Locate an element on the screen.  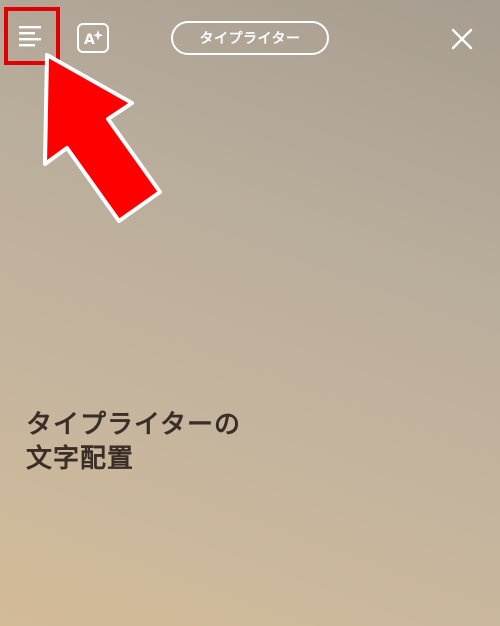
font-style-button: タイプライター is located at coordinates (250, 38).